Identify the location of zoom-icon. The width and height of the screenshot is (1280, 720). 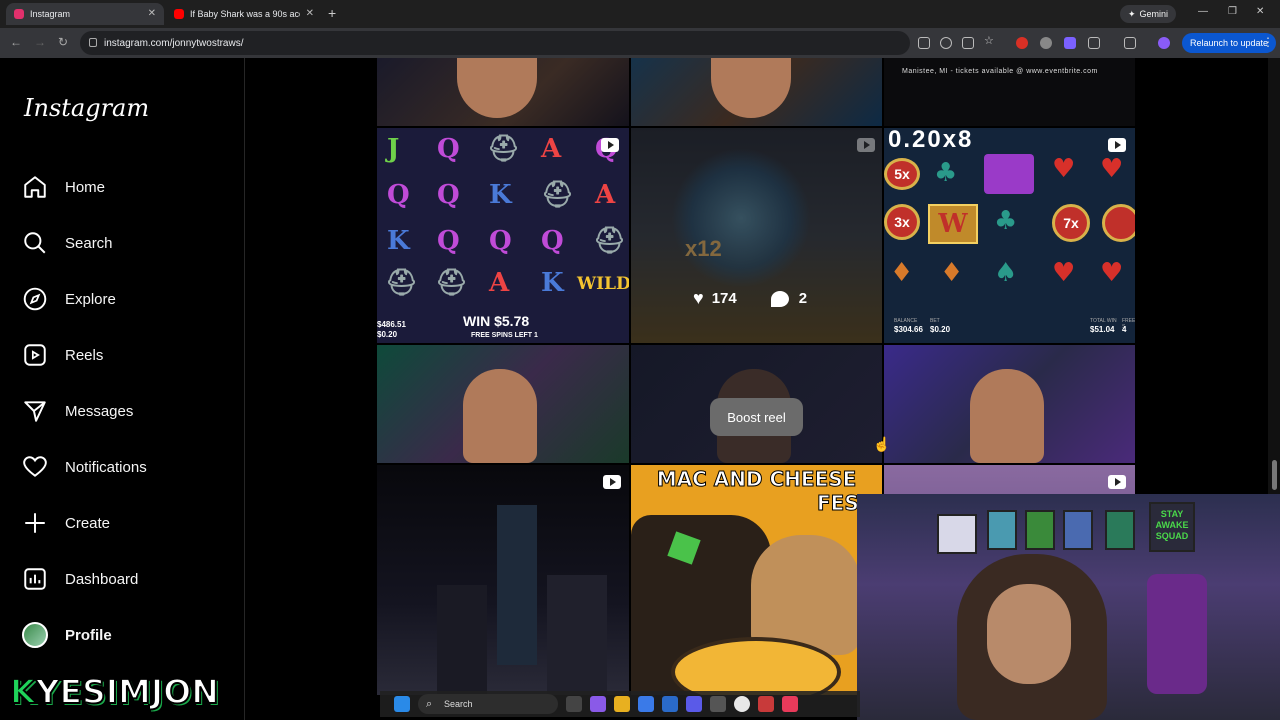
(946, 43).